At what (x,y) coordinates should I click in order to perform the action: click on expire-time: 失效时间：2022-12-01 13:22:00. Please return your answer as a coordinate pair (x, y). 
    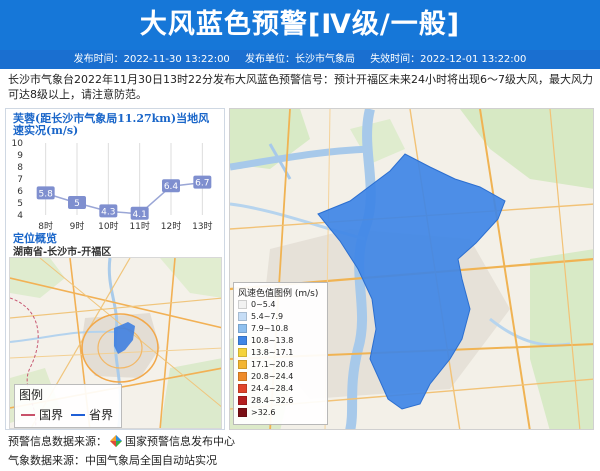
    Looking at the image, I should click on (448, 59).